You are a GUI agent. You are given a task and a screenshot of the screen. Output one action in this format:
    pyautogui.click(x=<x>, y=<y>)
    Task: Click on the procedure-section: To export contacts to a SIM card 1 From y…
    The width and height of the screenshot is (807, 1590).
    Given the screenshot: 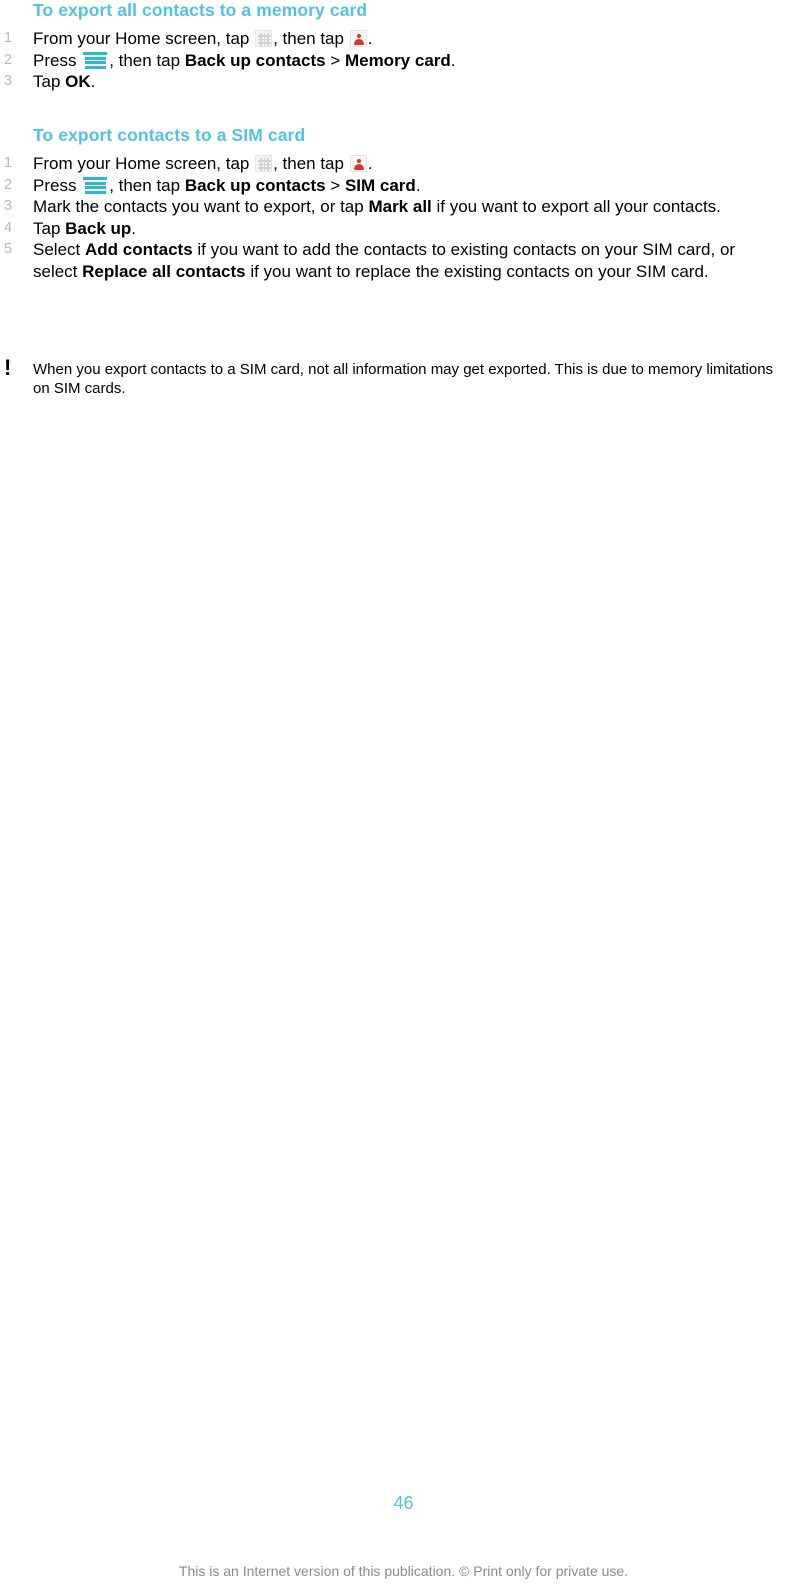 What is the action you would take?
    pyautogui.click(x=403, y=203)
    